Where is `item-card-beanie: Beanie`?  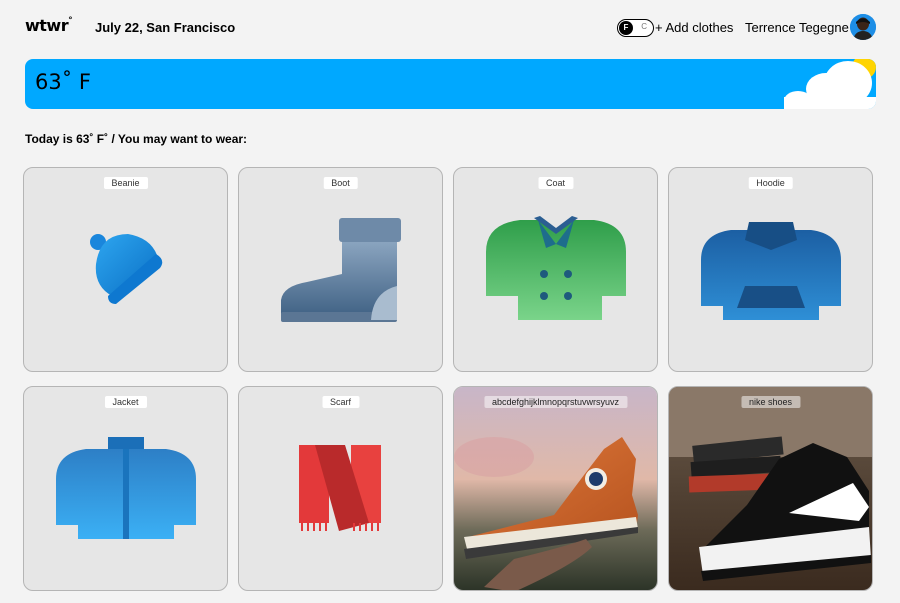 item-card-beanie: Beanie is located at coordinates (125, 269).